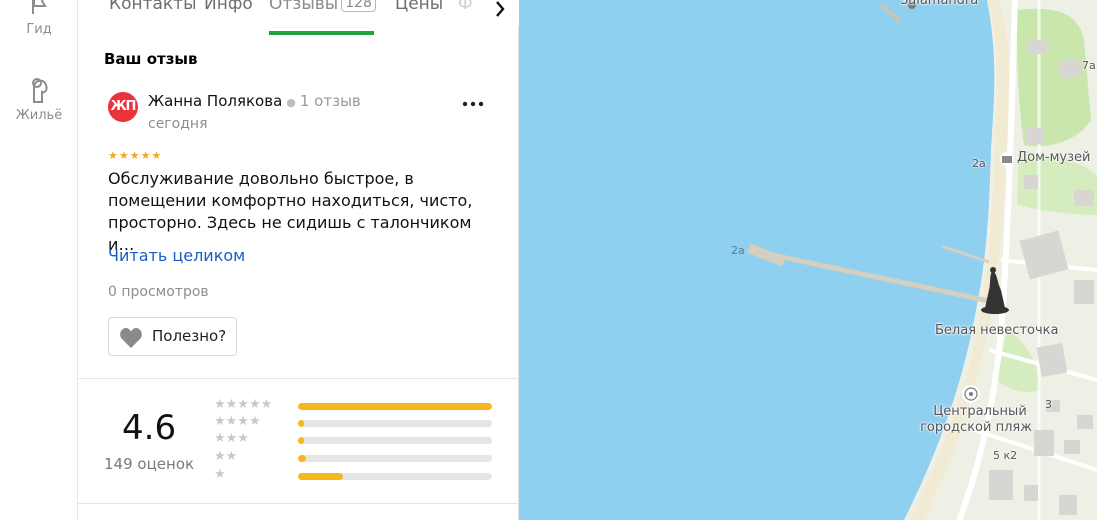  What do you see at coordinates (1005, 455) in the screenshot?
I see `map-label-house-number: 5 к2` at bounding box center [1005, 455].